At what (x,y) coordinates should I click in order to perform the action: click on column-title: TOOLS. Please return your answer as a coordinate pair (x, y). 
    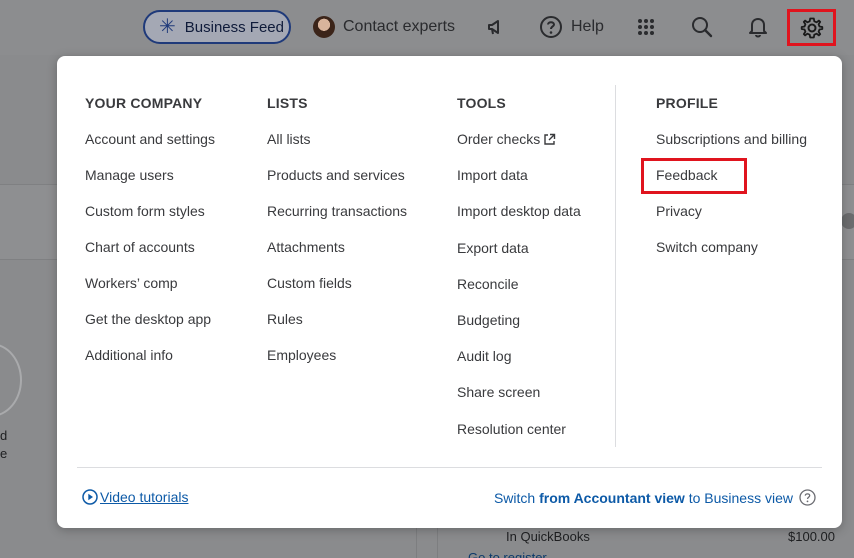
    Looking at the image, I should click on (481, 103).